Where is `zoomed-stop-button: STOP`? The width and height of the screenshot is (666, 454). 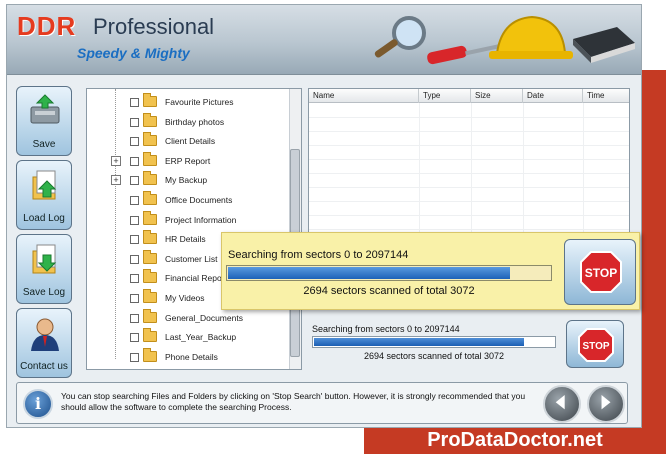 zoomed-stop-button: STOP is located at coordinates (600, 272).